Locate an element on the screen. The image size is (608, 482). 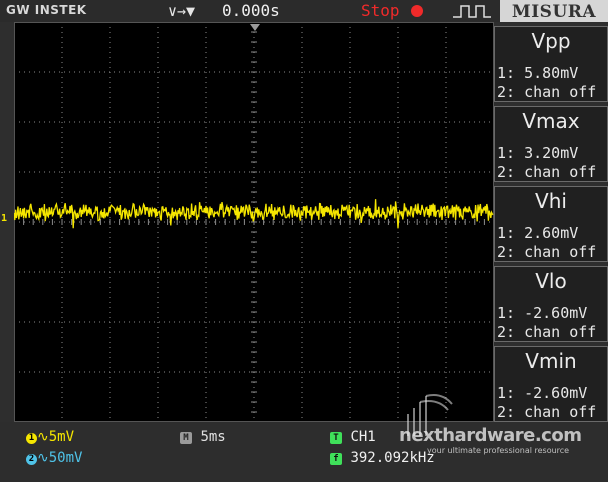
measurement-panel-vmax: Vmax 1: 3.20mV 2: chan off is located at coordinates (551, 144).